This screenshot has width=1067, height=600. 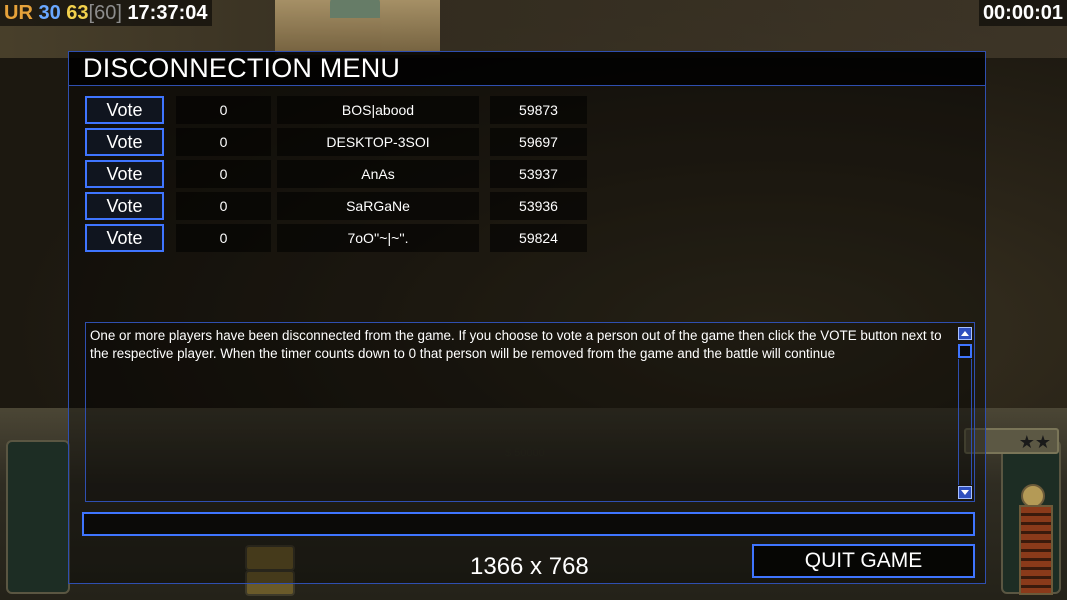 What do you see at coordinates (378, 206) in the screenshot?
I see `player-name: SaRGaNe` at bounding box center [378, 206].